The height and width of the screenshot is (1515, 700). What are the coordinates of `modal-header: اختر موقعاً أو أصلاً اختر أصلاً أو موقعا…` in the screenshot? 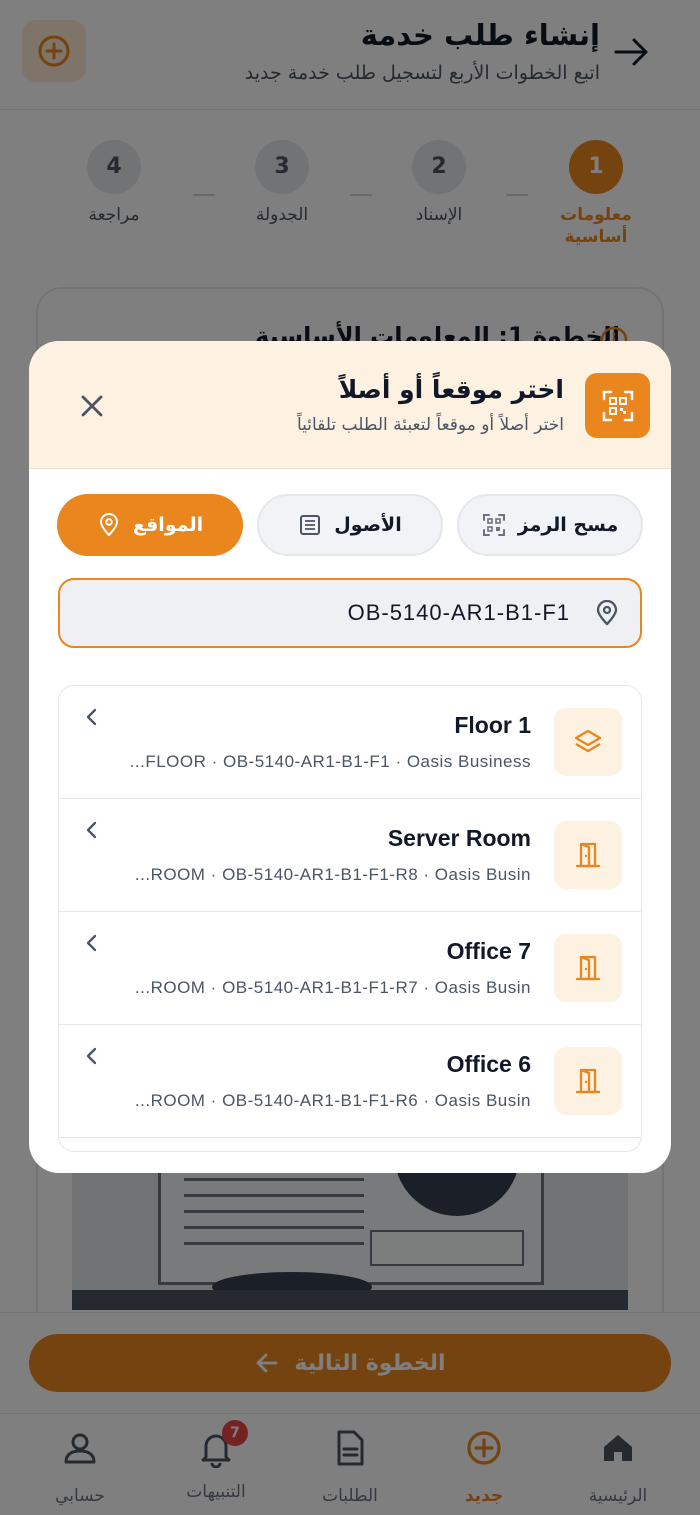 It's located at (350, 405).